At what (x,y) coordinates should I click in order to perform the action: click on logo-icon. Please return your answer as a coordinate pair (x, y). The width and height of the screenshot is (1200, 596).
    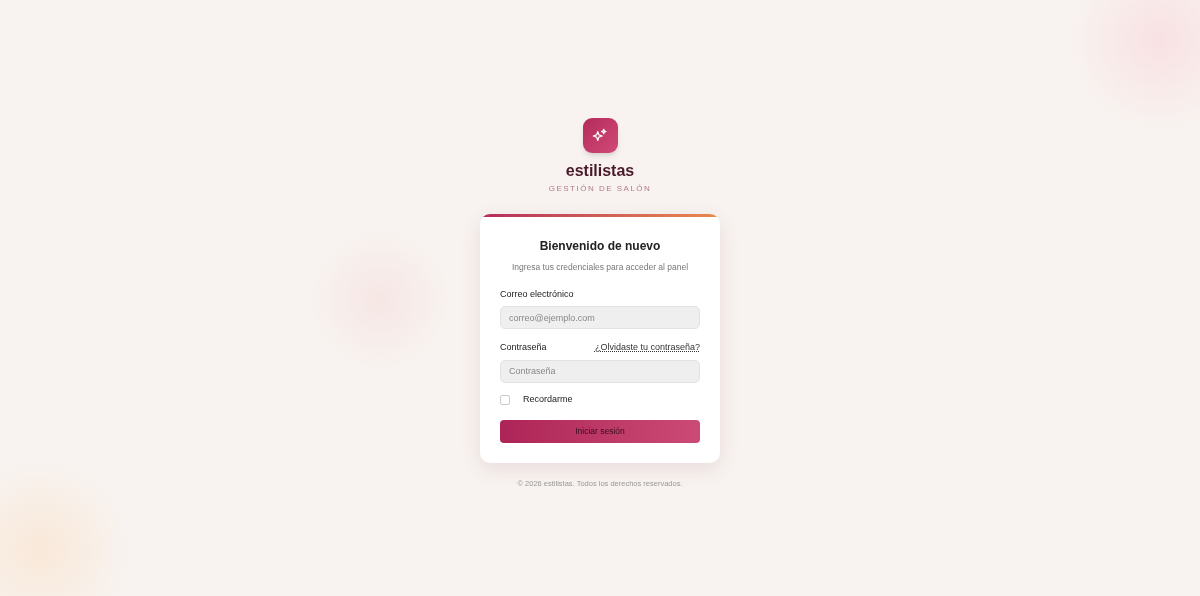
    Looking at the image, I should click on (600, 135).